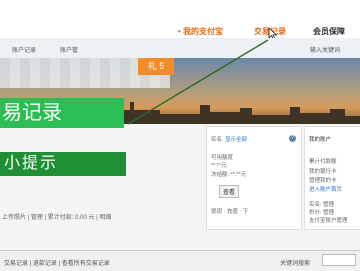  I want to click on panel-title: 我的账户, so click(320, 140).